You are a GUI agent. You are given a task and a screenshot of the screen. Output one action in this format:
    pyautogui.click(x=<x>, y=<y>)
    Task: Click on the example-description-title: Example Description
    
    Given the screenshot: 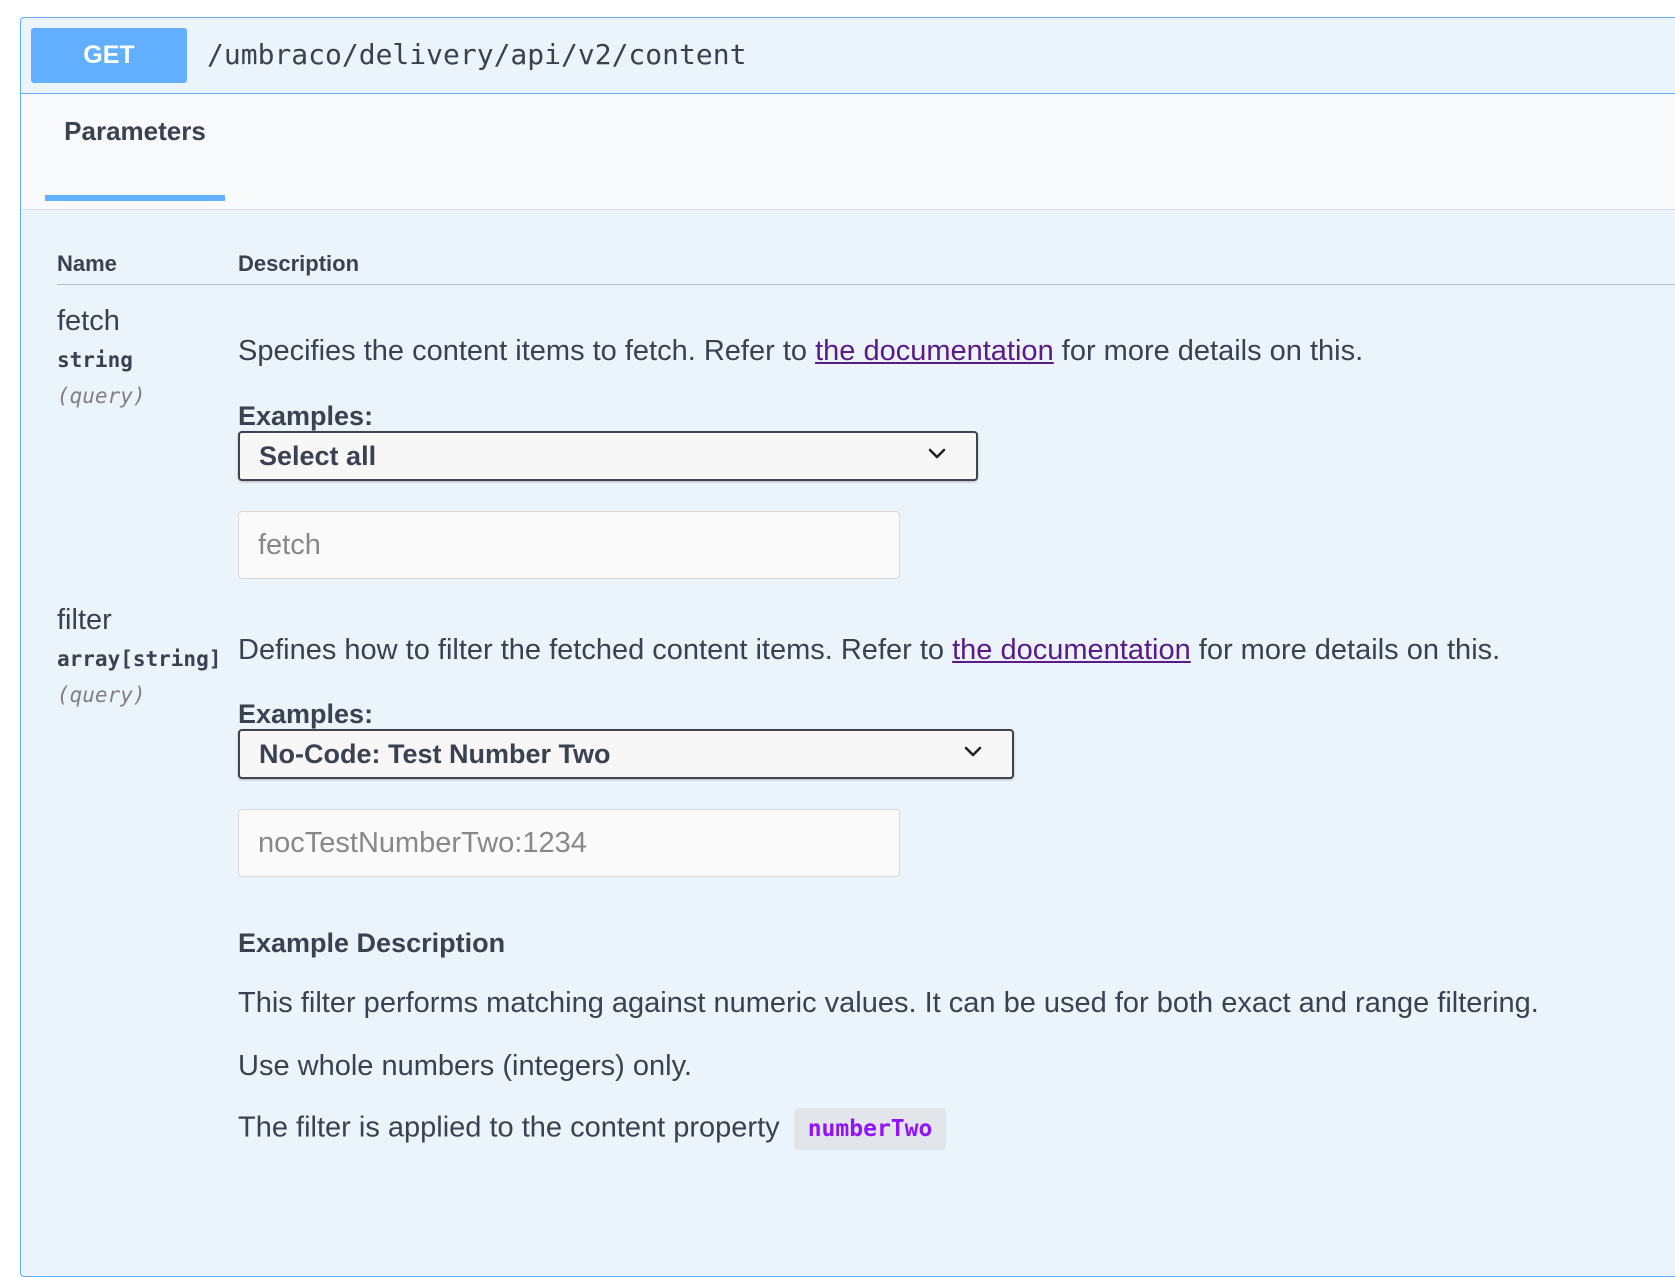 What is the action you would take?
    pyautogui.click(x=372, y=943)
    